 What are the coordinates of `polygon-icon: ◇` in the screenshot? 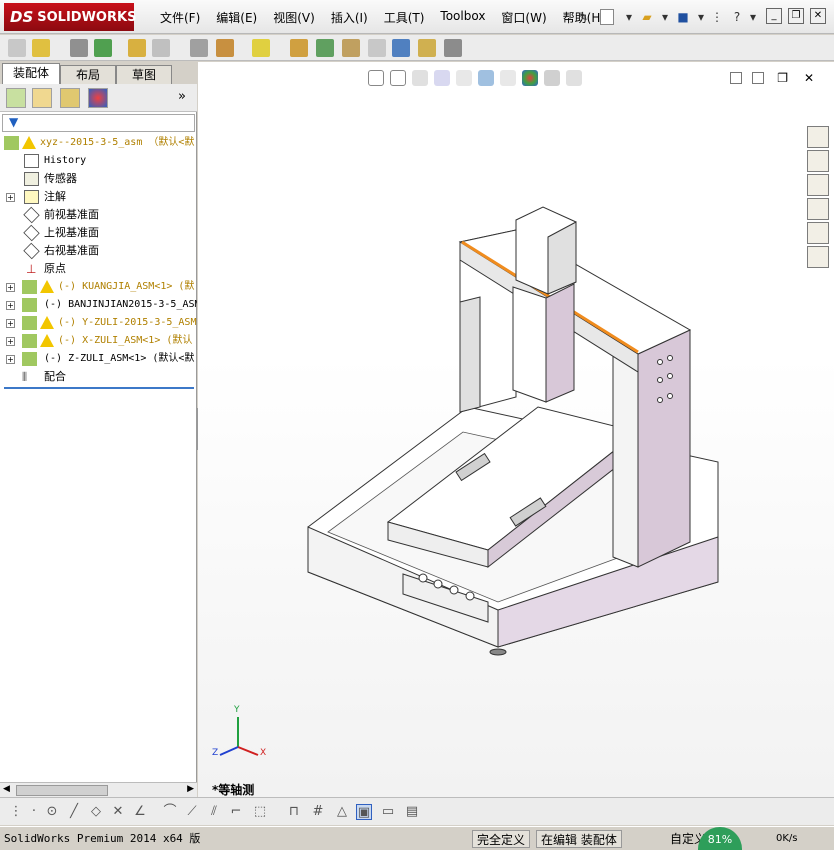 It's located at (96, 812).